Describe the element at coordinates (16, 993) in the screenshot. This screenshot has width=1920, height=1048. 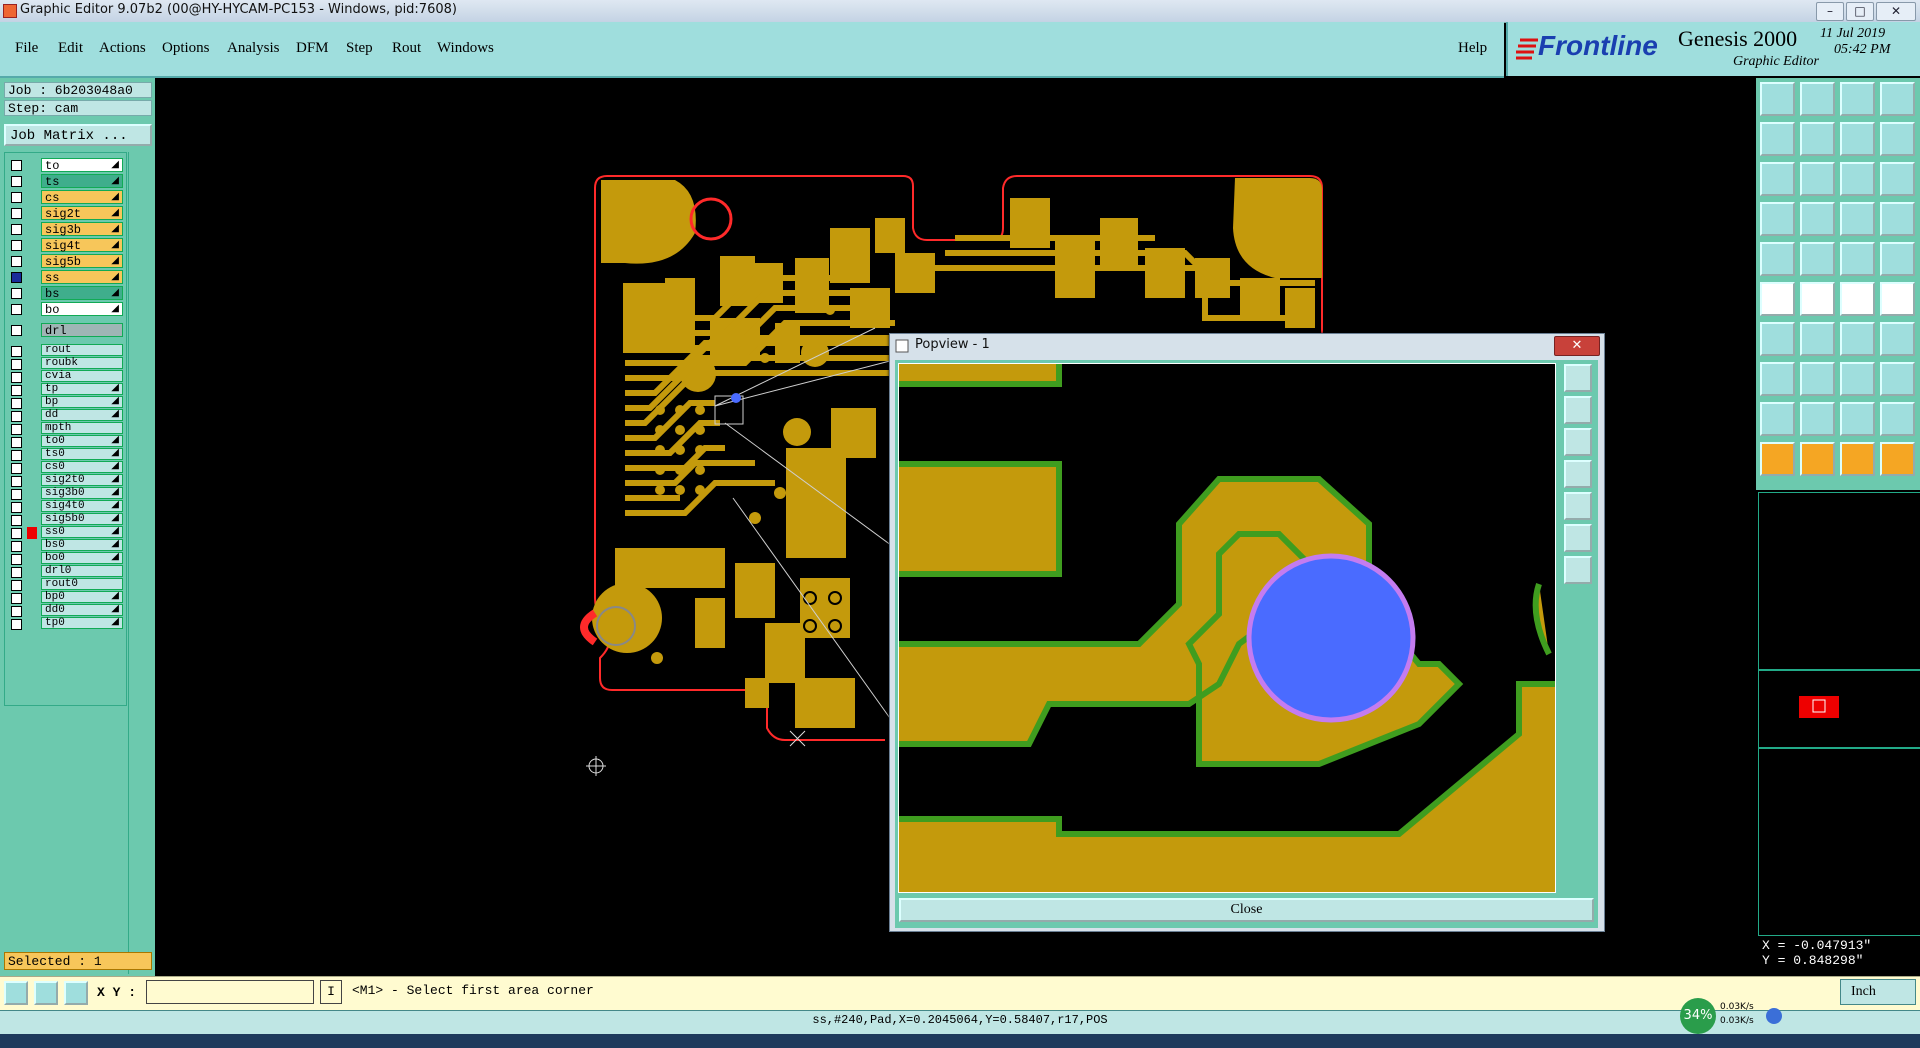
I see `snap-tool-button` at that location.